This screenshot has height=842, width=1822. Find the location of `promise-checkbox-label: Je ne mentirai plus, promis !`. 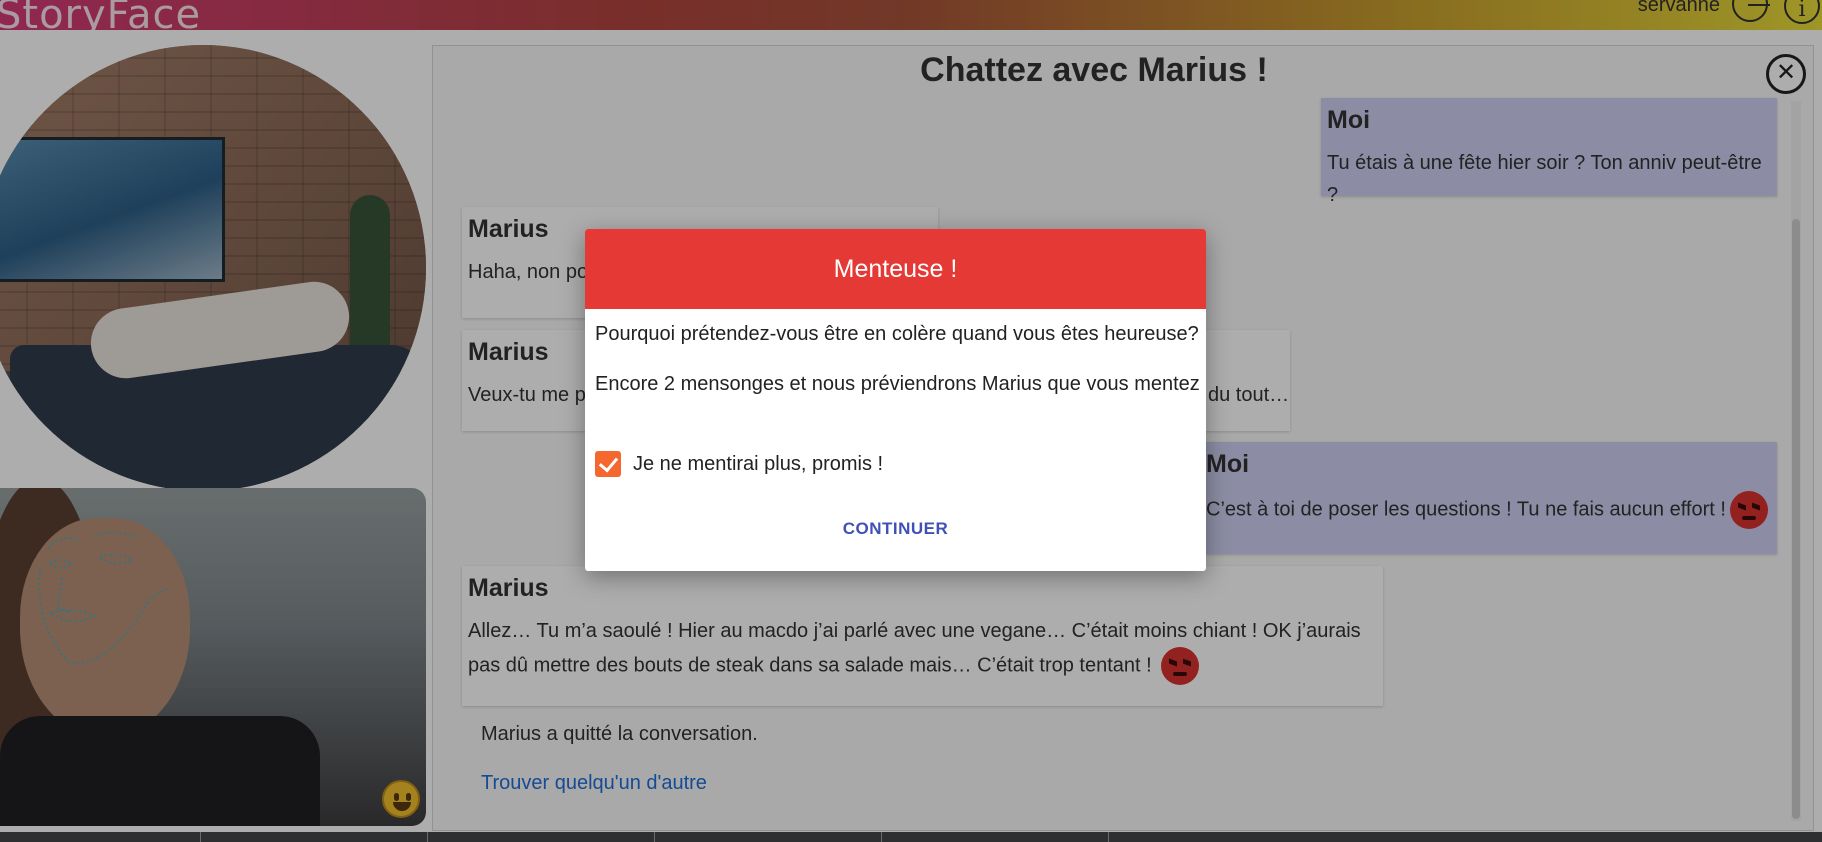

promise-checkbox-label: Je ne mentirai plus, promis ! is located at coordinates (758, 464).